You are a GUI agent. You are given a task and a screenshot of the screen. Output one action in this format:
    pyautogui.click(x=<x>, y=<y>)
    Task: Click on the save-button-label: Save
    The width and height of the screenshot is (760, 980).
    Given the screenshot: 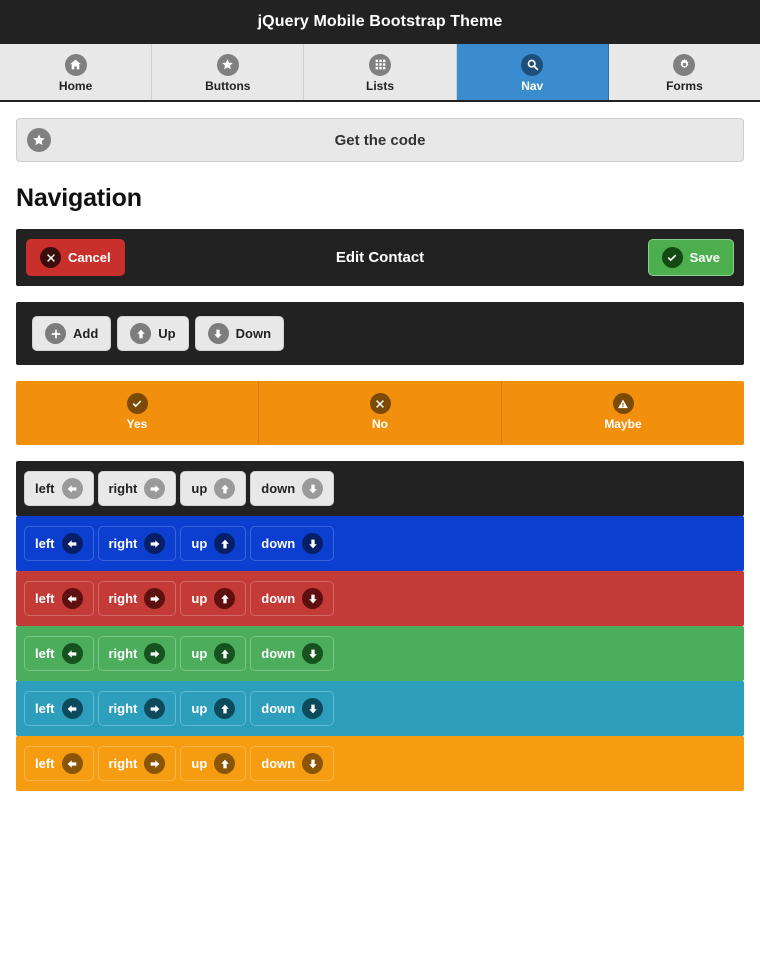 What is the action you would take?
    pyautogui.click(x=704, y=257)
    